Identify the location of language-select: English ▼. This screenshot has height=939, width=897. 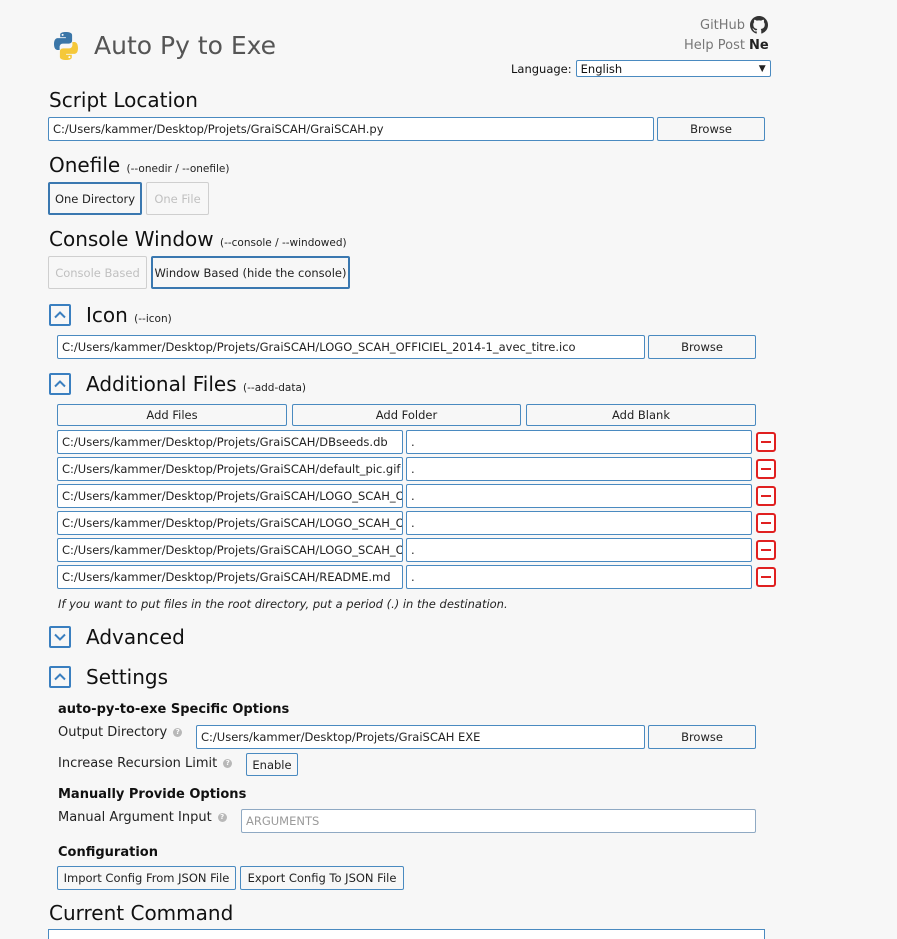
(673, 68).